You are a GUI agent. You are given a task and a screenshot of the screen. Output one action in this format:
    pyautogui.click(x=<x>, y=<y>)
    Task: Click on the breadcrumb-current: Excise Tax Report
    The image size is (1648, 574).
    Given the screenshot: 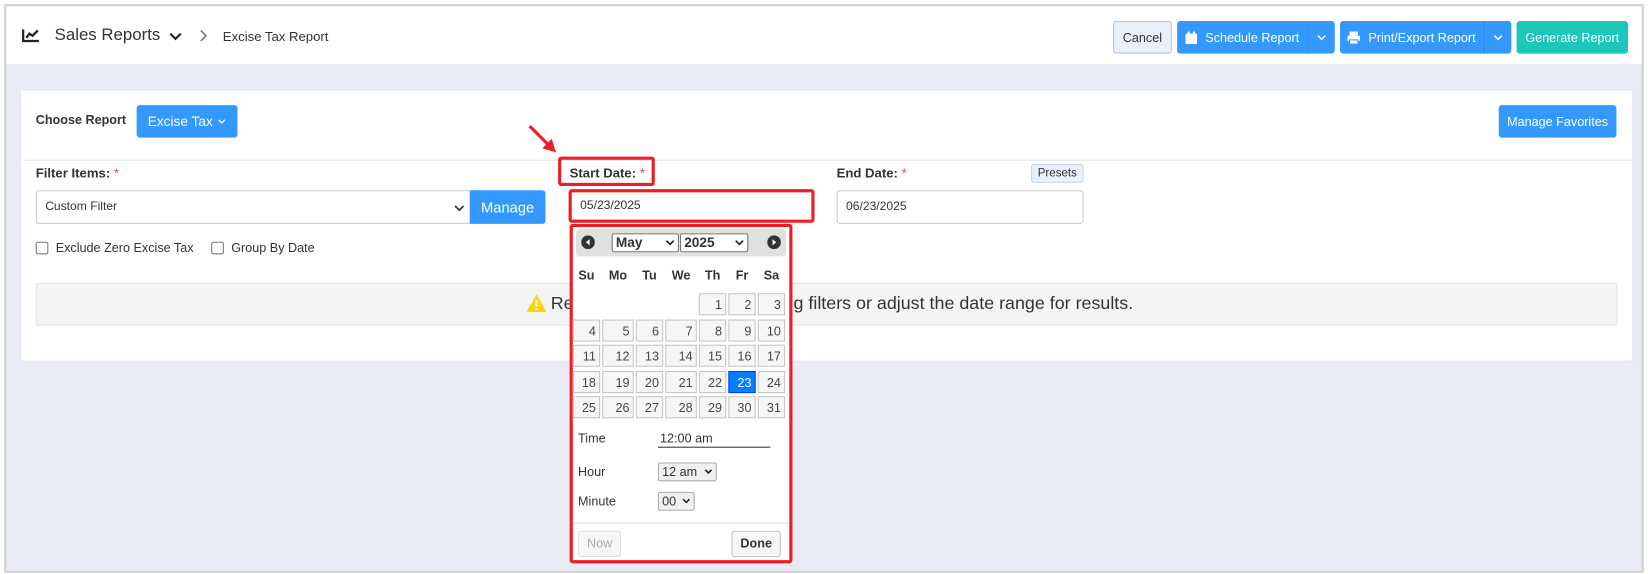 What is the action you would take?
    pyautogui.click(x=275, y=37)
    